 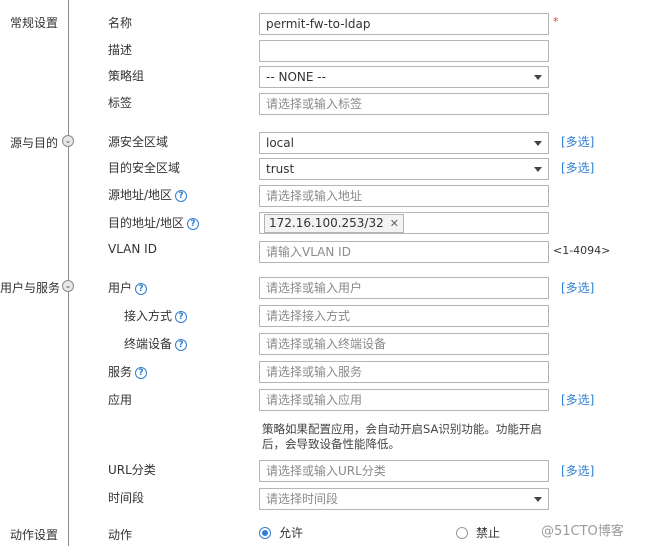 What do you see at coordinates (148, 316) in the screenshot?
I see `access-label-text: 接入方式` at bounding box center [148, 316].